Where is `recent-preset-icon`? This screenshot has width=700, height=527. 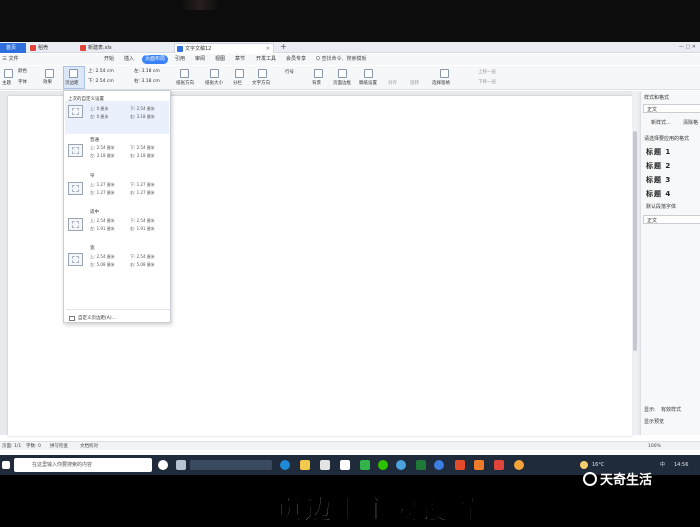 recent-preset-icon is located at coordinates (75, 111).